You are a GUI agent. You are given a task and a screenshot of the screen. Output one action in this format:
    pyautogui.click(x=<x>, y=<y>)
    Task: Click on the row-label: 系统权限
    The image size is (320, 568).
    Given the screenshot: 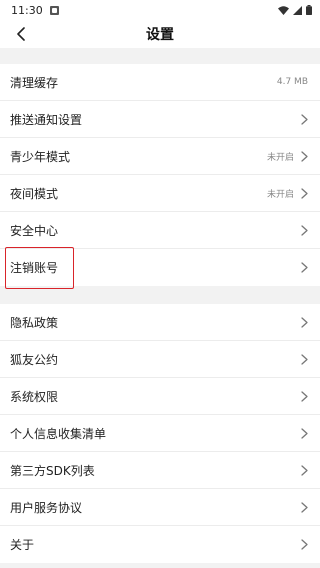 What is the action you would take?
    pyautogui.click(x=34, y=396)
    